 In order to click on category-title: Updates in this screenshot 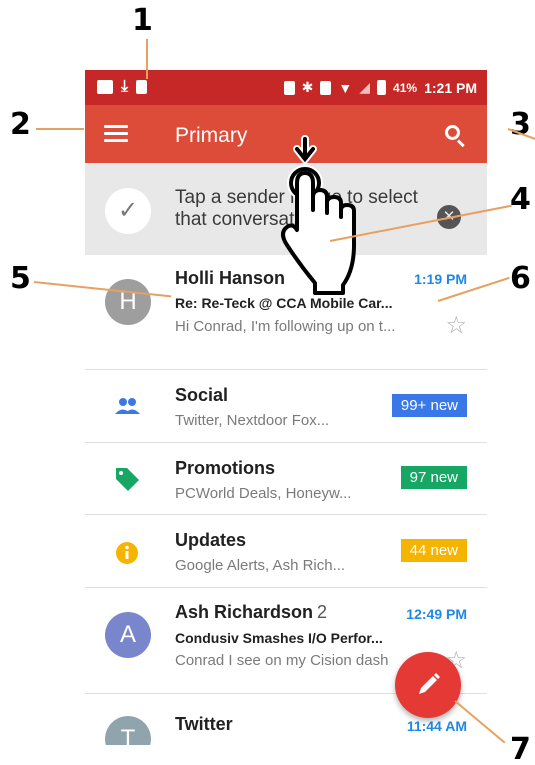, I will do `click(211, 540)`.